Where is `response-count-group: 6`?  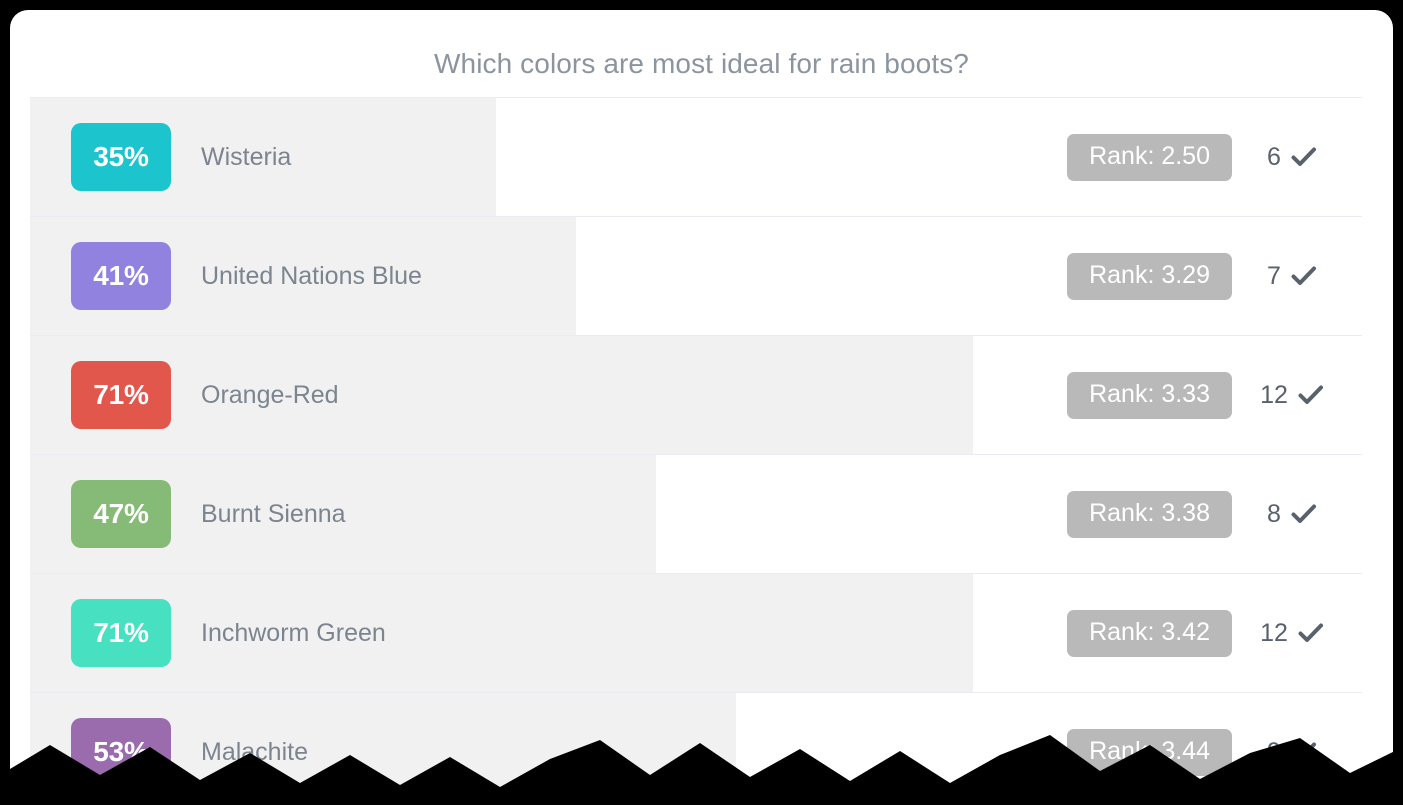 response-count-group: 6 is located at coordinates (1292, 157).